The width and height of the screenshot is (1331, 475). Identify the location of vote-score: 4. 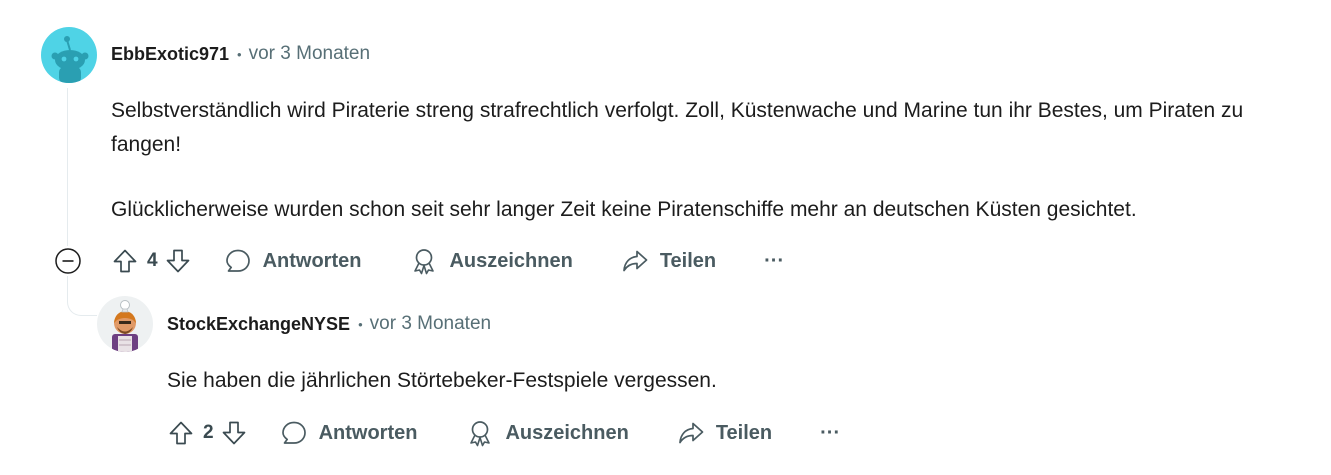
(152, 260).